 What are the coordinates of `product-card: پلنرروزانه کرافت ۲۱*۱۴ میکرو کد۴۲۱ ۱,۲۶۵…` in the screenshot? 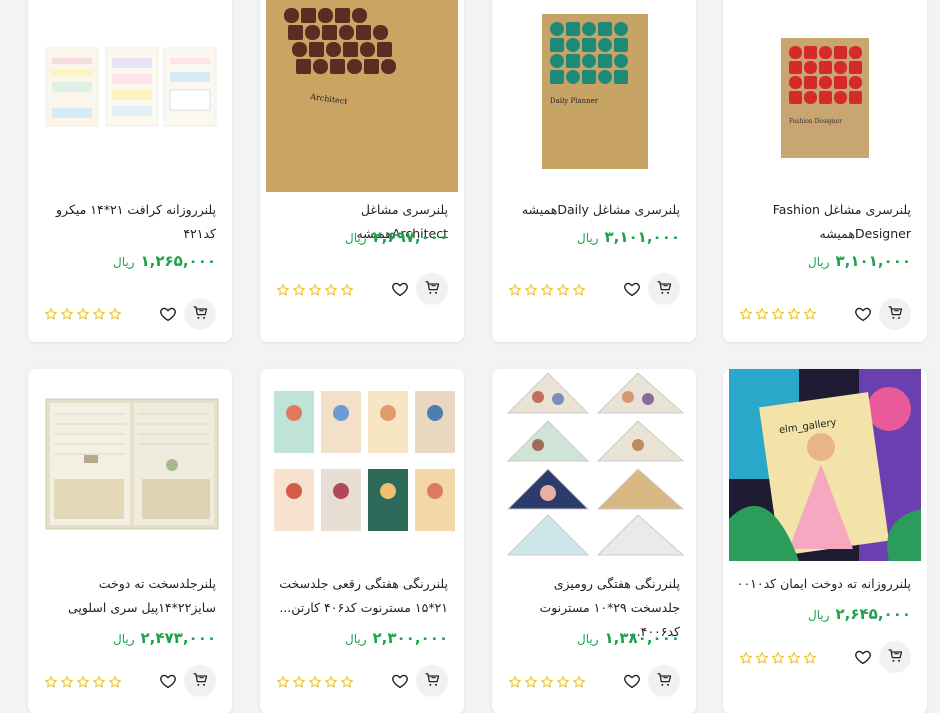 It's located at (130, 171).